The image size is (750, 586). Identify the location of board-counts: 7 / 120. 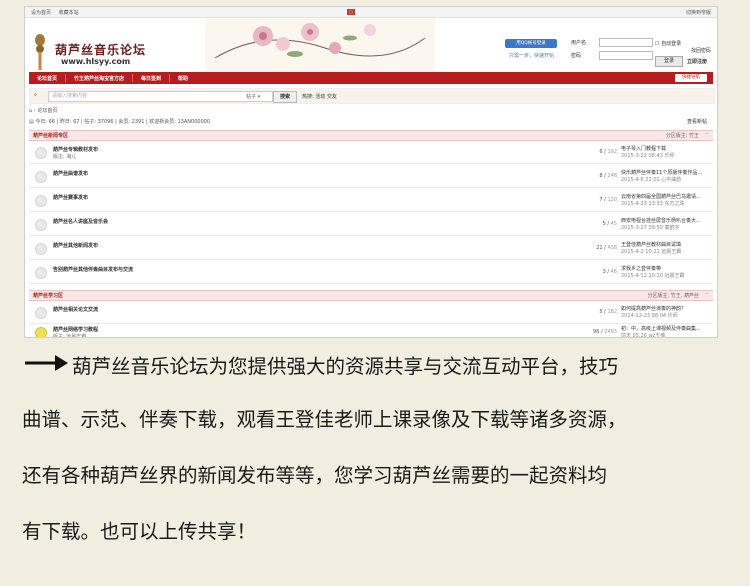
(608, 200).